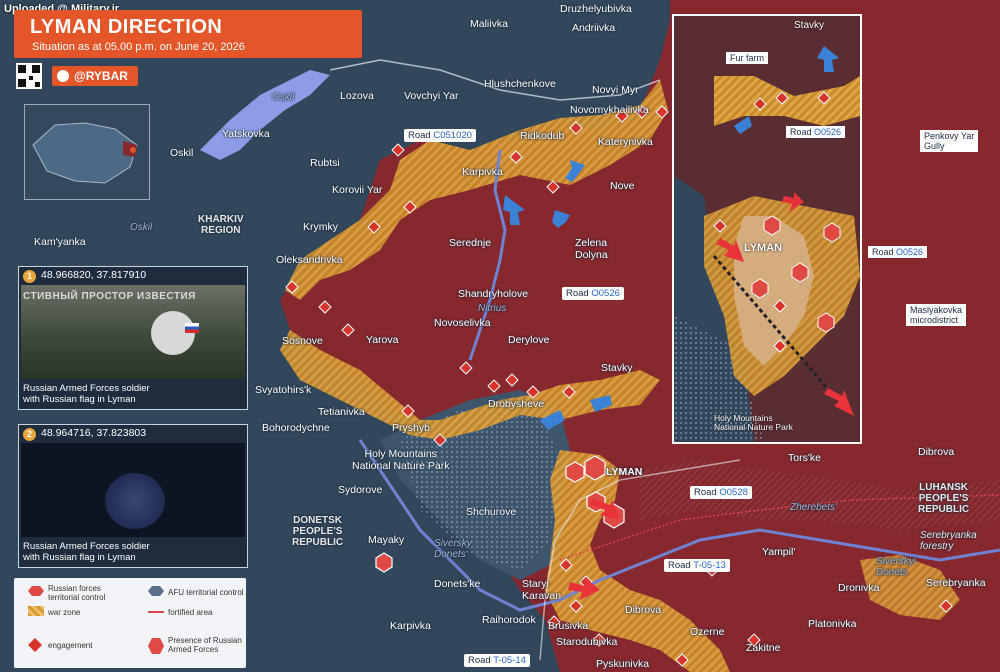 This screenshot has height=672, width=1000. What do you see at coordinates (813, 507) in the screenshot?
I see `label-zherebets: Zherebets'` at bounding box center [813, 507].